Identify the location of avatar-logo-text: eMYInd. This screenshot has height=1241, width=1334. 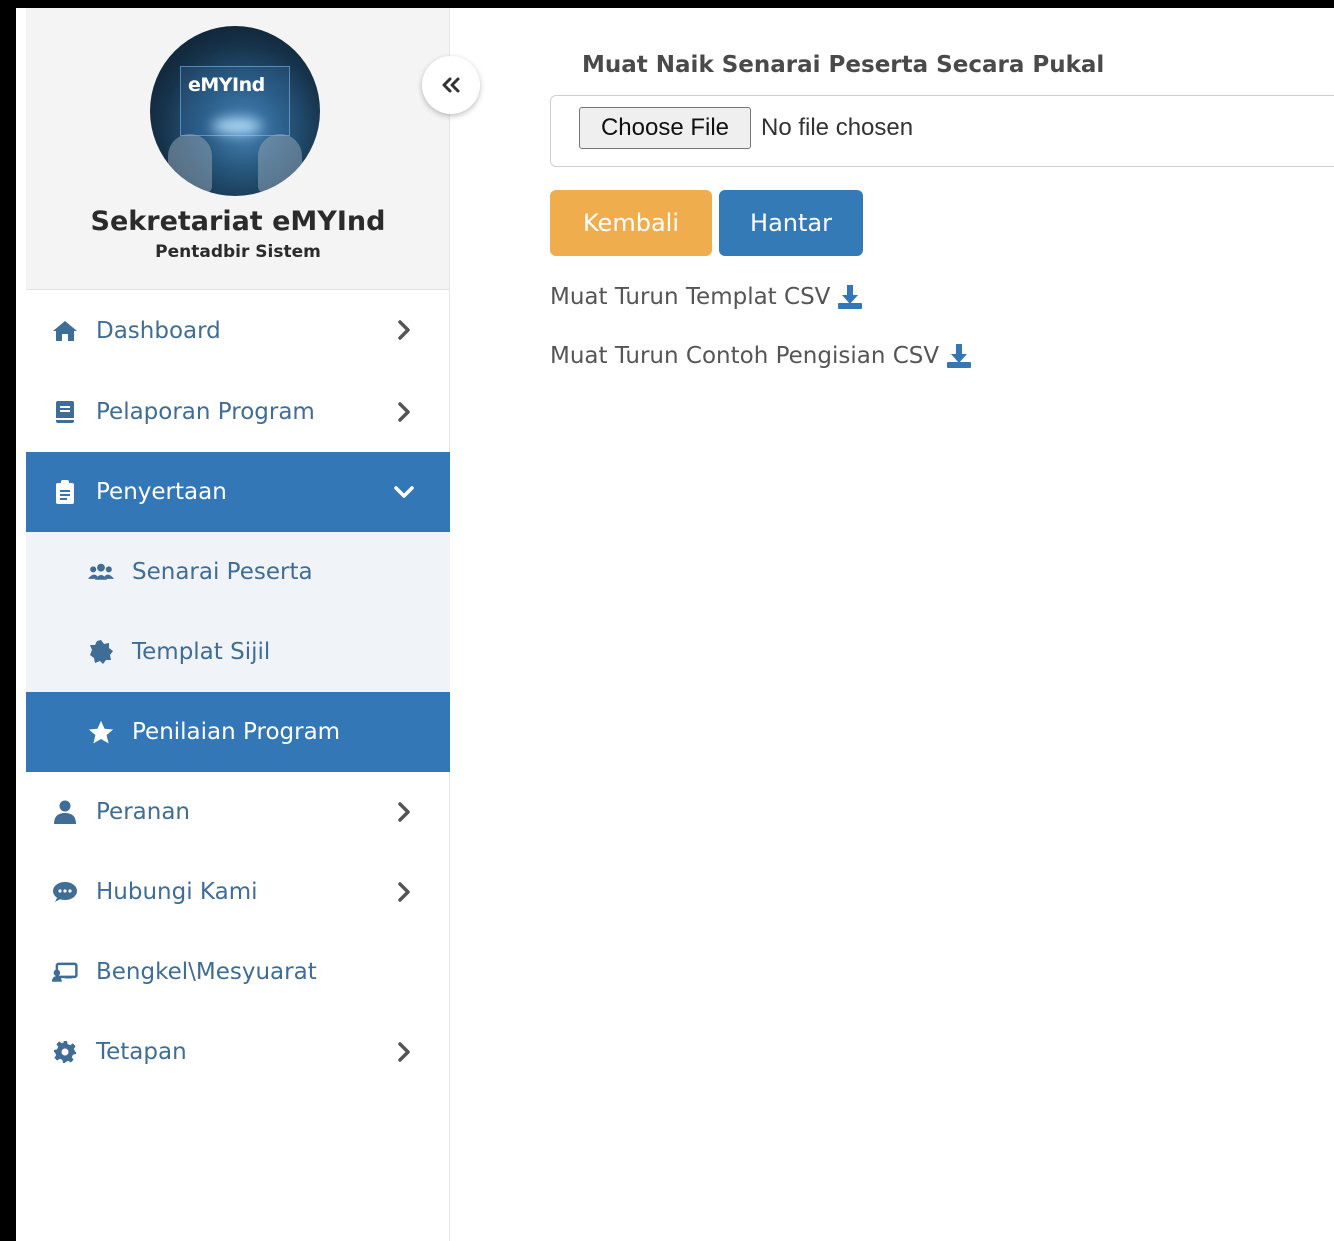
(226, 85).